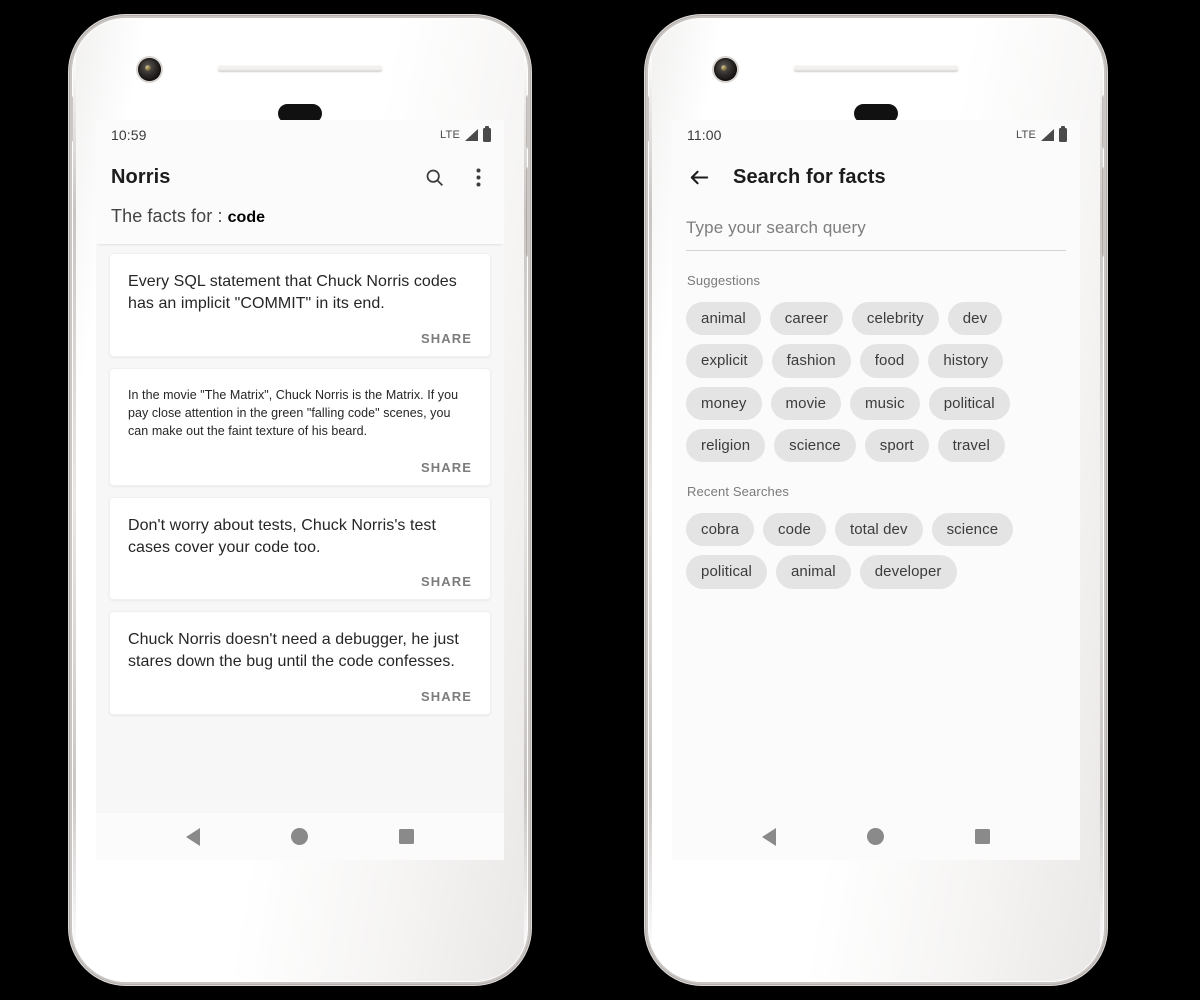  I want to click on suggestion-chip: music, so click(885, 403).